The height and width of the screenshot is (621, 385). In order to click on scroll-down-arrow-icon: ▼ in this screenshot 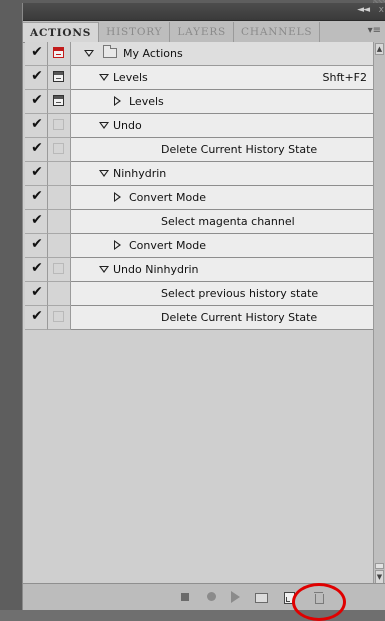, I will do `click(379, 577)`.